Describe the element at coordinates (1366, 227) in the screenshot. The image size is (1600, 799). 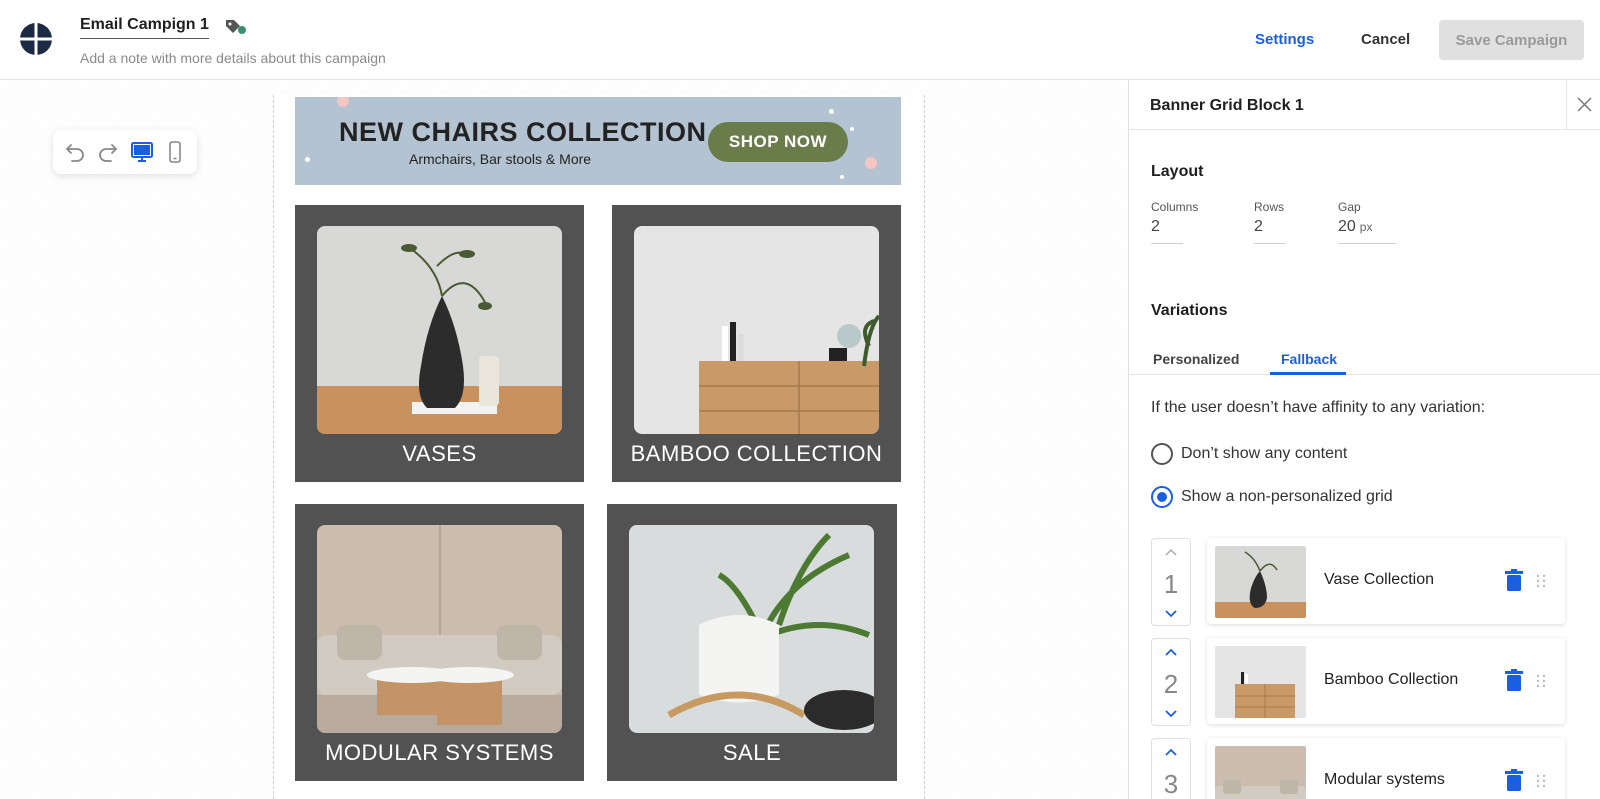
I see `gap-unit: px` at that location.